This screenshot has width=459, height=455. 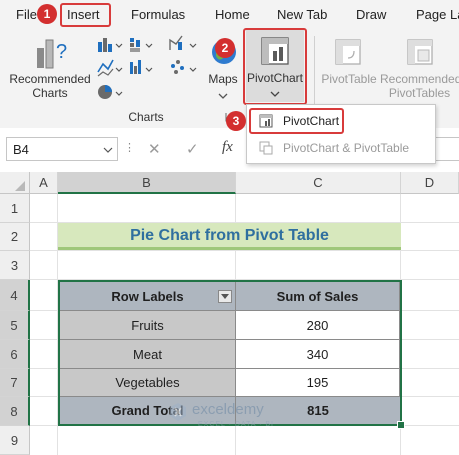 I want to click on pivotchart-highlight, so click(x=275, y=66).